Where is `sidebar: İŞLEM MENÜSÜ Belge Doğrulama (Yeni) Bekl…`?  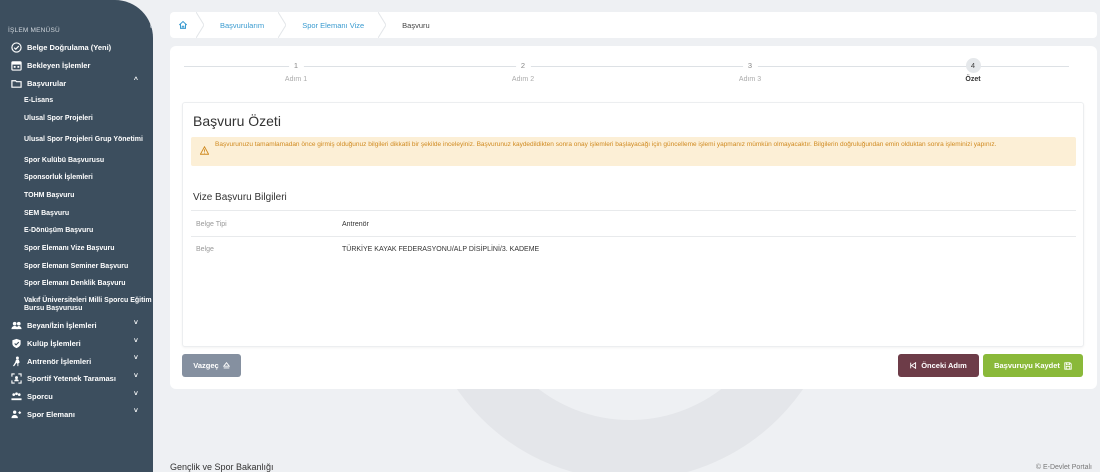 sidebar: İŞLEM MENÜSÜ Belge Doğrulama (Yeni) Bekl… is located at coordinates (76, 236).